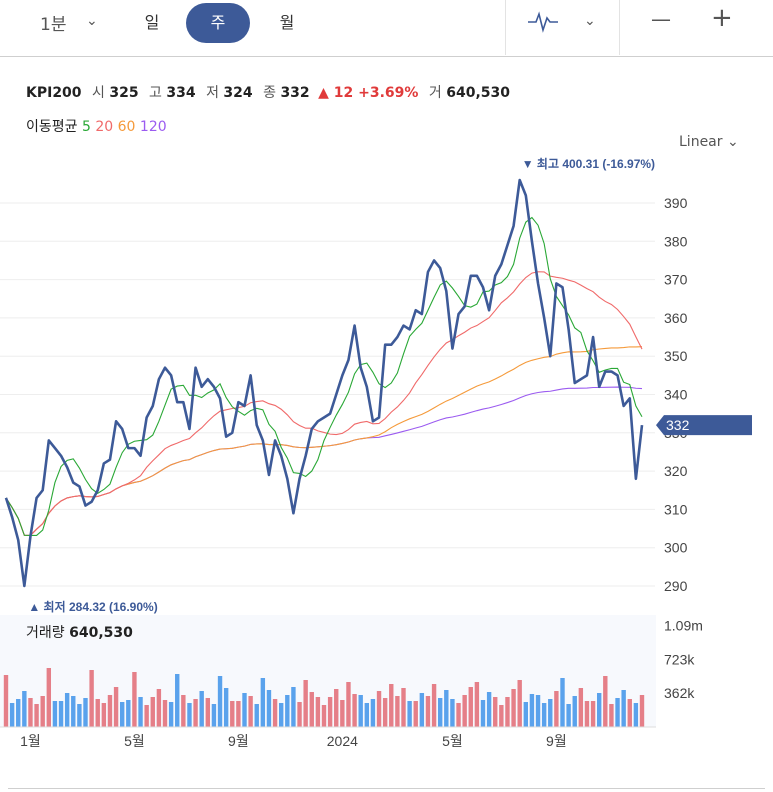 The height and width of the screenshot is (792, 773). Describe the element at coordinates (218, 23) in the screenshot. I see `period-week-button: 주` at that location.